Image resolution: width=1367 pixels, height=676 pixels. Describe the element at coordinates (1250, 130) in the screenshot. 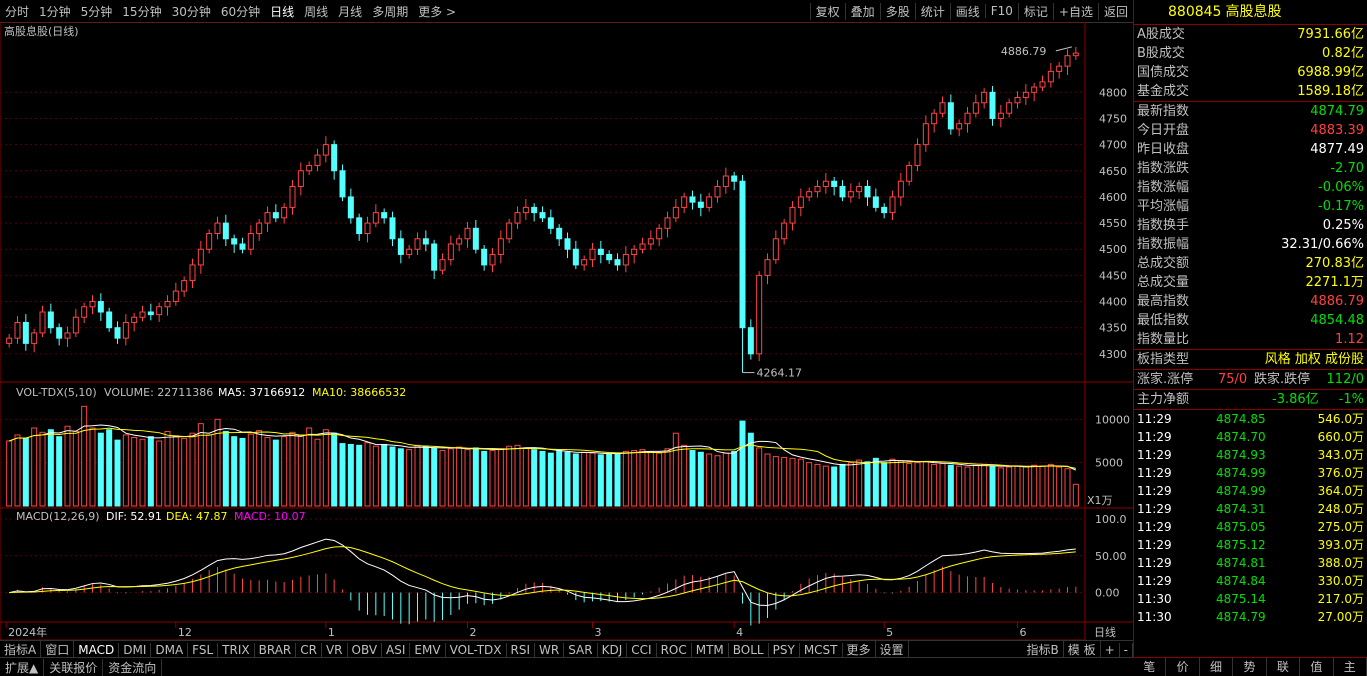

I see `stat-row: 今日开盘 4883.39` at that location.